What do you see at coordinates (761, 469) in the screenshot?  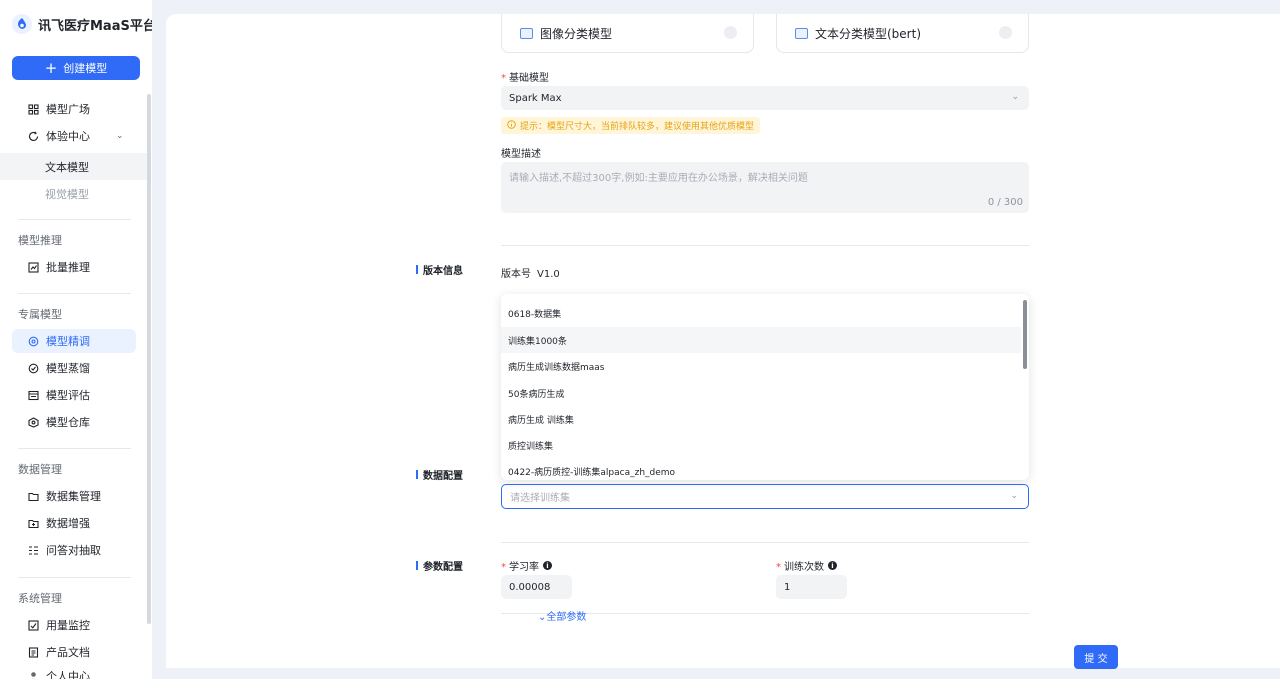 I see `dataset-option: 0422-病历质控-训练集alpaca_zh_demo` at bounding box center [761, 469].